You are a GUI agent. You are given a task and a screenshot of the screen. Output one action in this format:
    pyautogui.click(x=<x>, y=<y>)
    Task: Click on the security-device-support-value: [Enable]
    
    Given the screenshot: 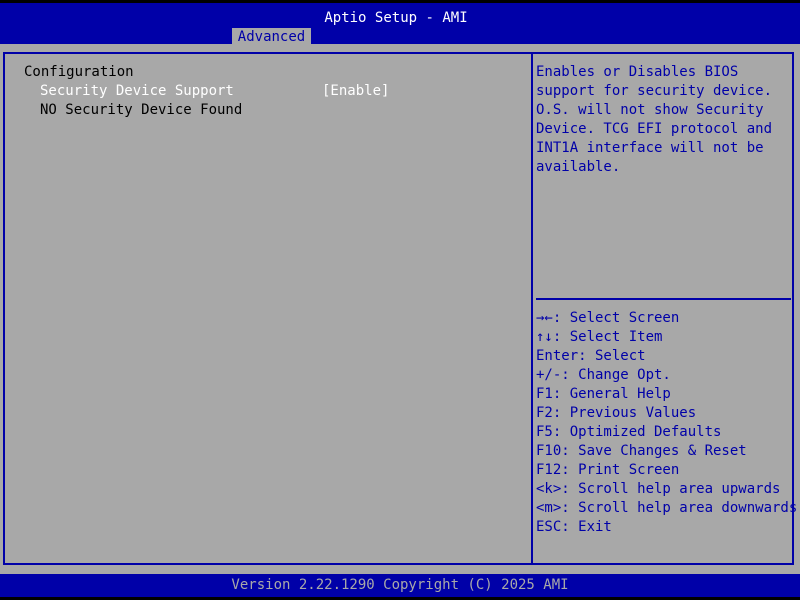 What is the action you would take?
    pyautogui.click(x=355, y=91)
    